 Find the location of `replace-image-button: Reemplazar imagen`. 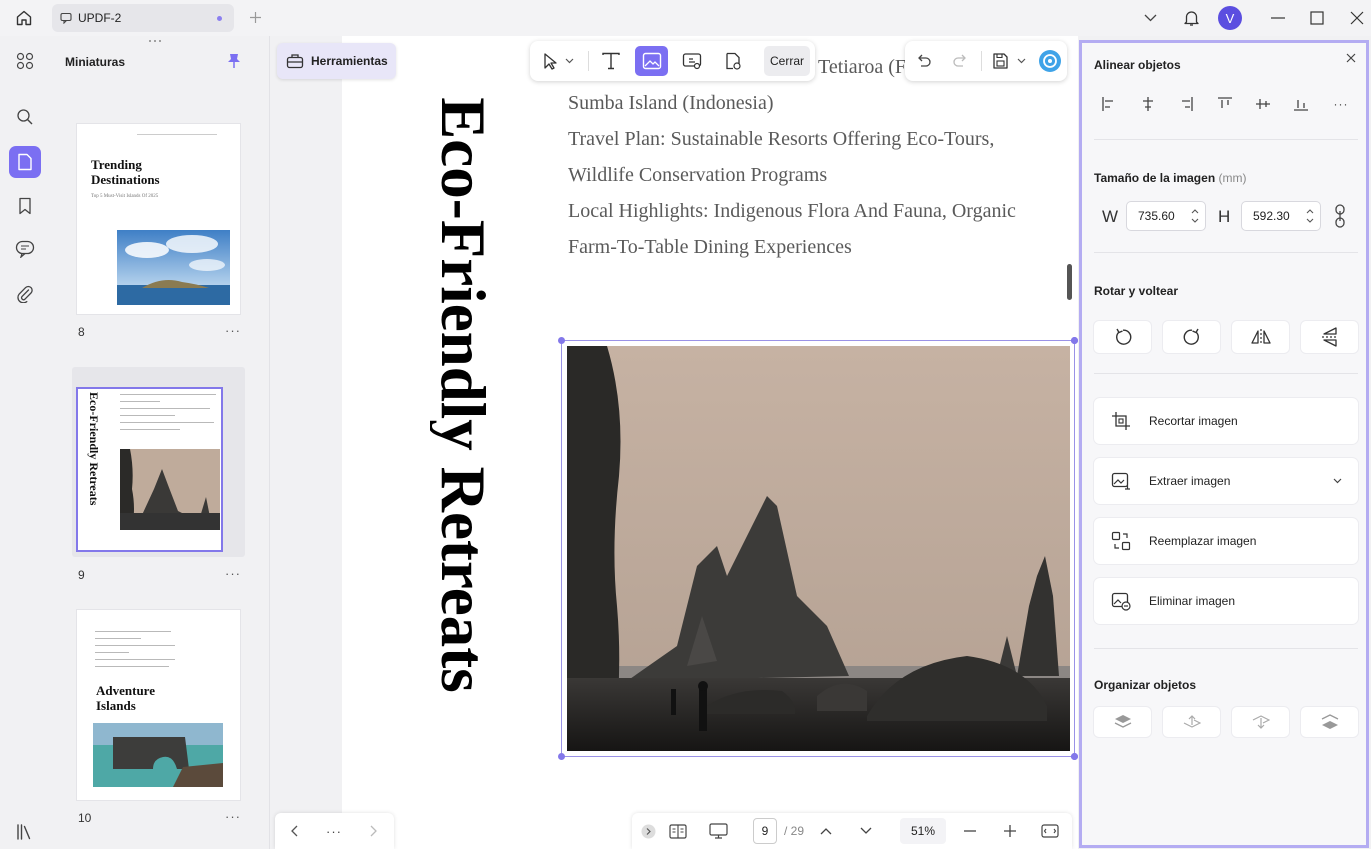

replace-image-button: Reemplazar imagen is located at coordinates (1226, 541).